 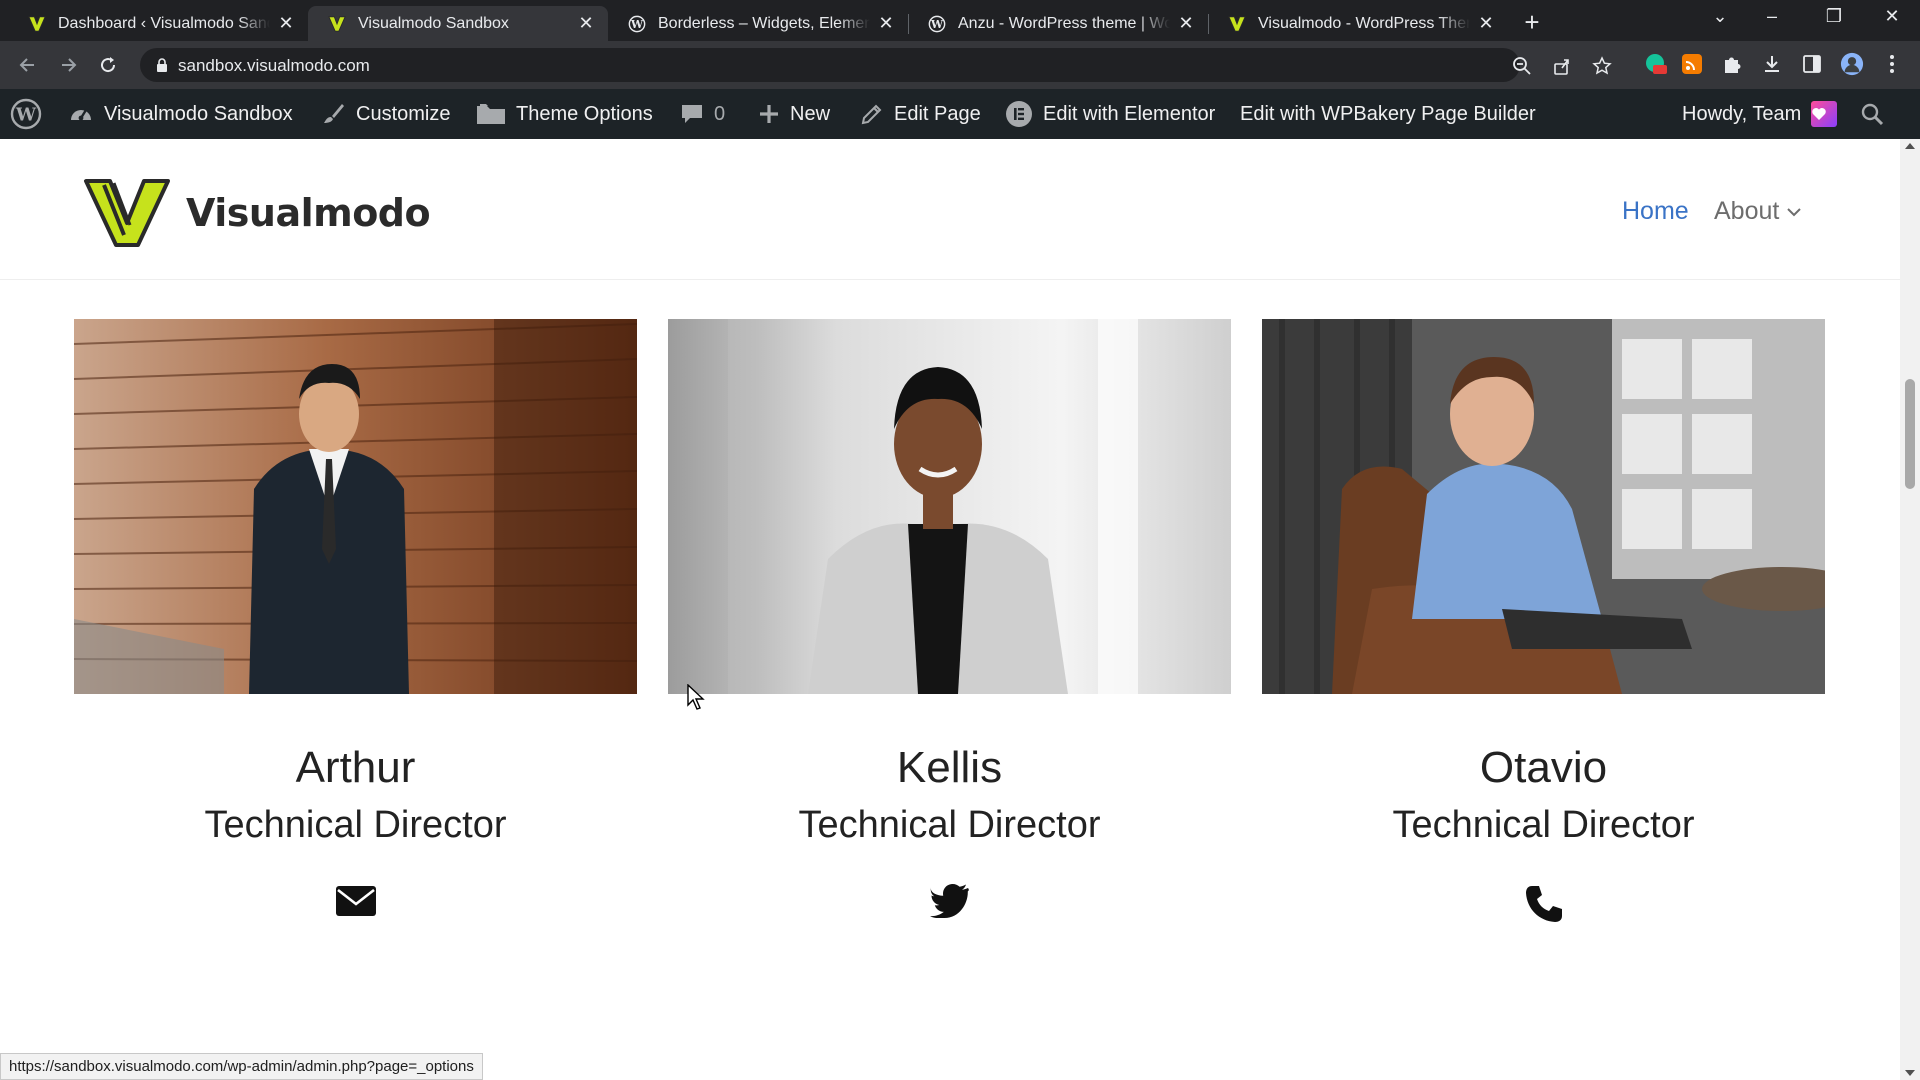 I want to click on admin-search-icon, so click(x=1877, y=114).